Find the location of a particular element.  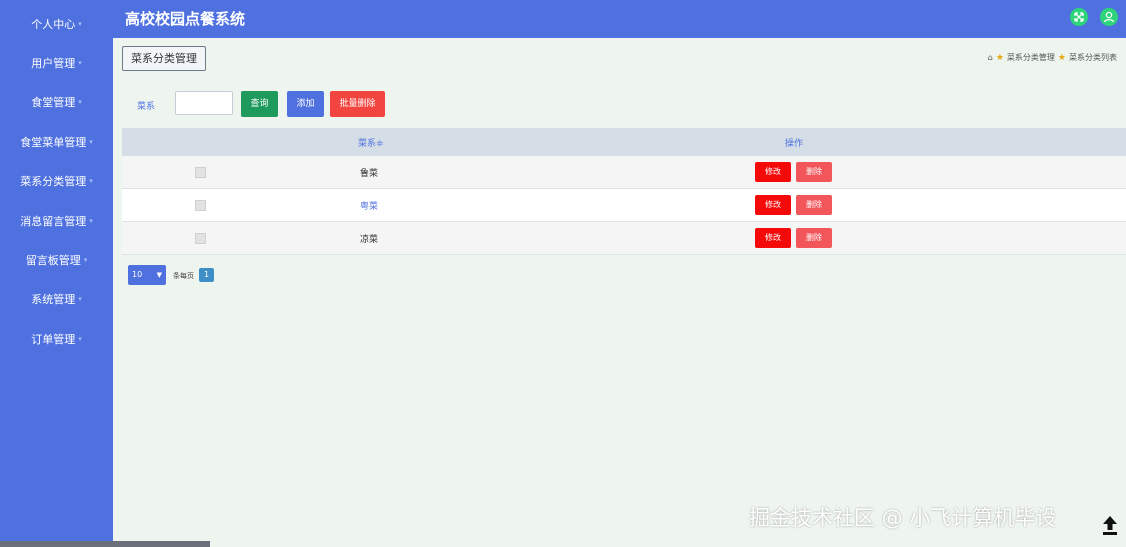

search-label: 菜系 is located at coordinates (146, 107).